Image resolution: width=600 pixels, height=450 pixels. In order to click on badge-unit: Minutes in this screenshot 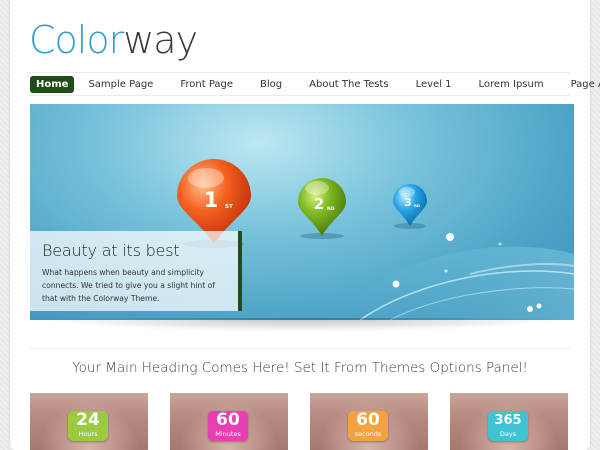, I will do `click(228, 434)`.